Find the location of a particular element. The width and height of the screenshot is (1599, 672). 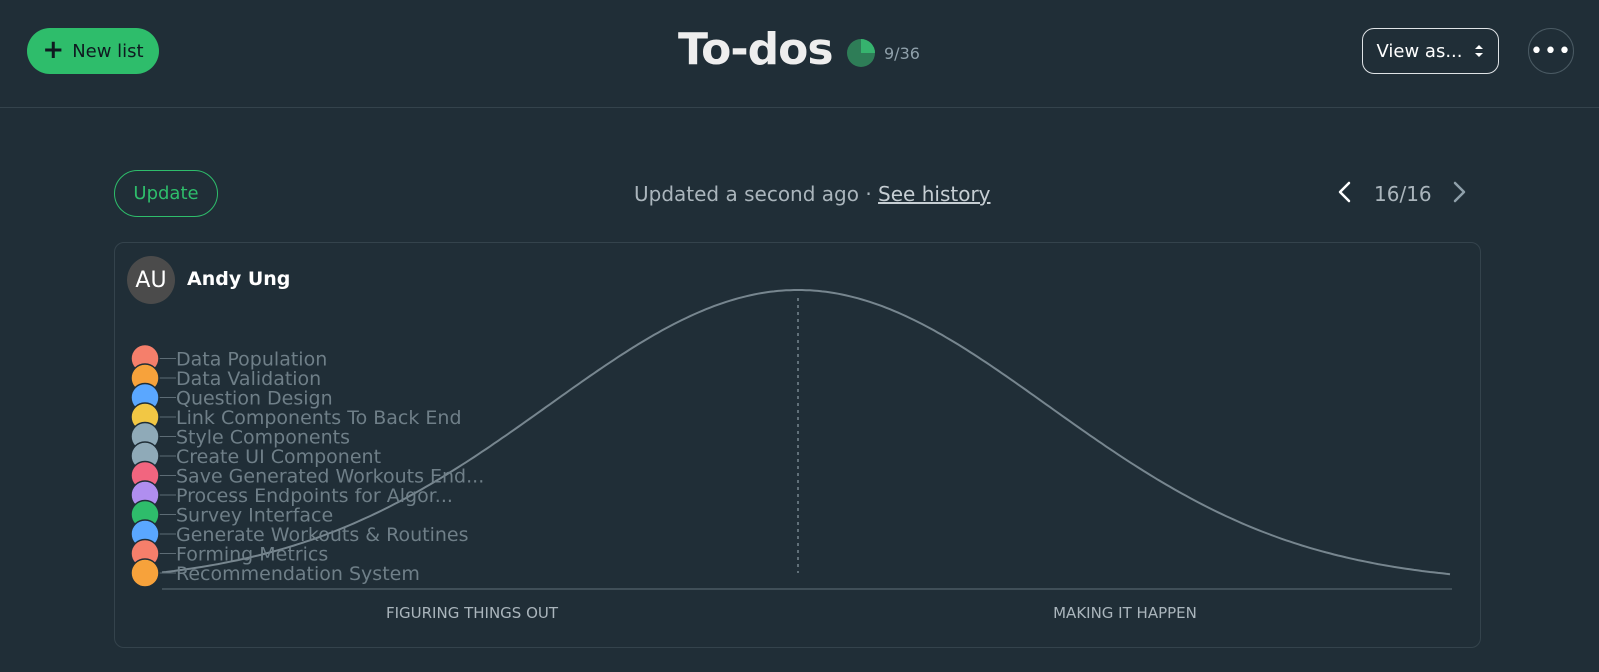

task-label: Recommendation System is located at coordinates (298, 574).